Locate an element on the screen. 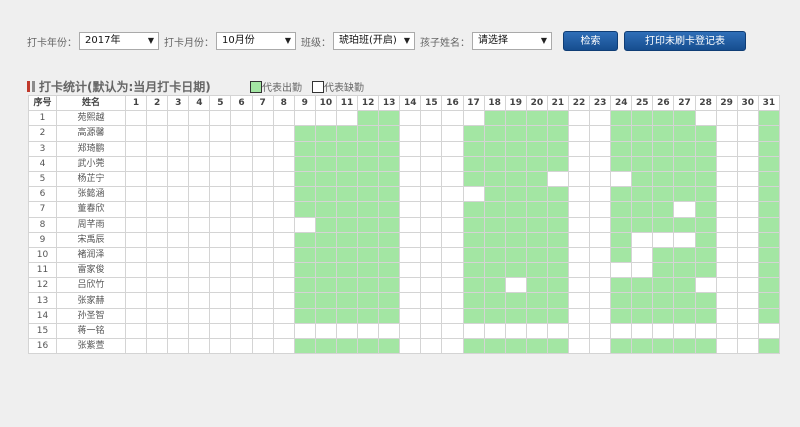 The image size is (800, 427). class-select: 琥珀班(开启) ▼ is located at coordinates (374, 41).